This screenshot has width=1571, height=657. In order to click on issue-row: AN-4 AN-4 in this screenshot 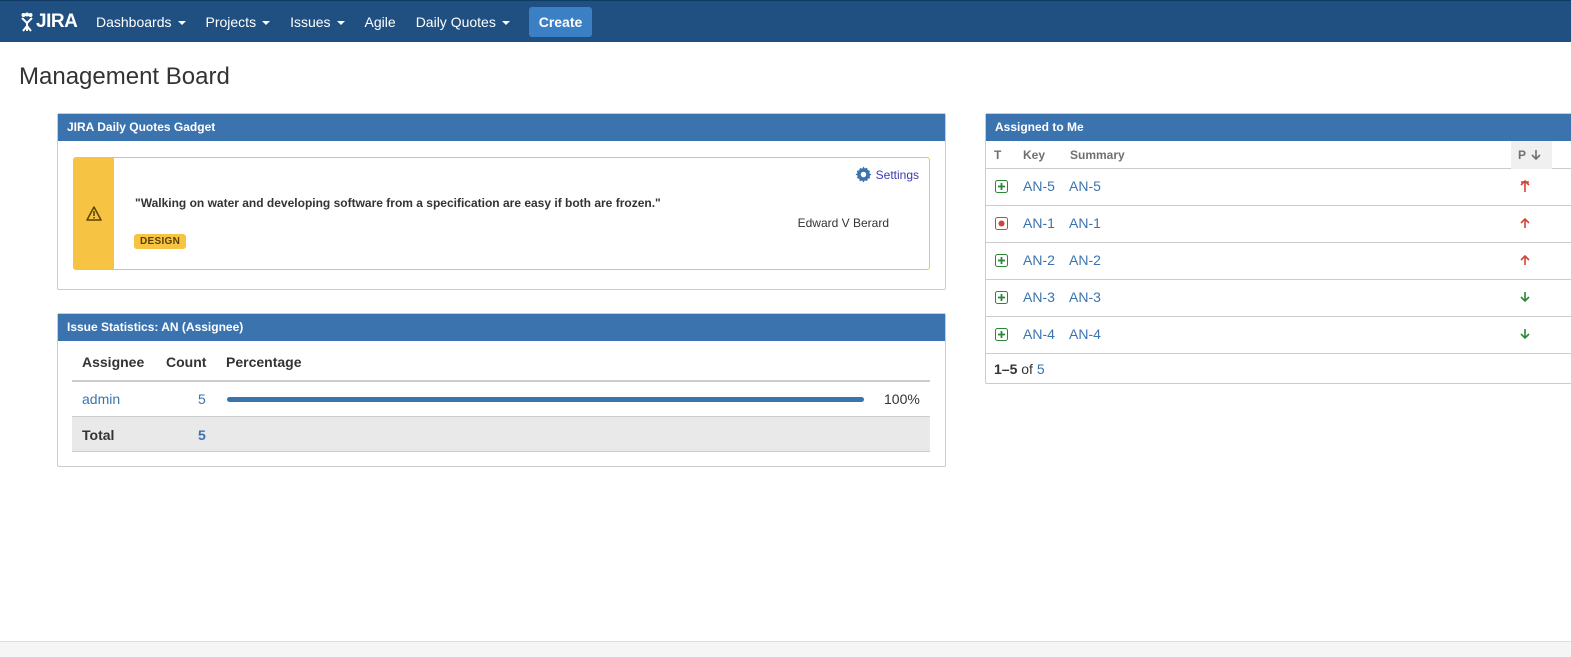, I will do `click(1278, 335)`.